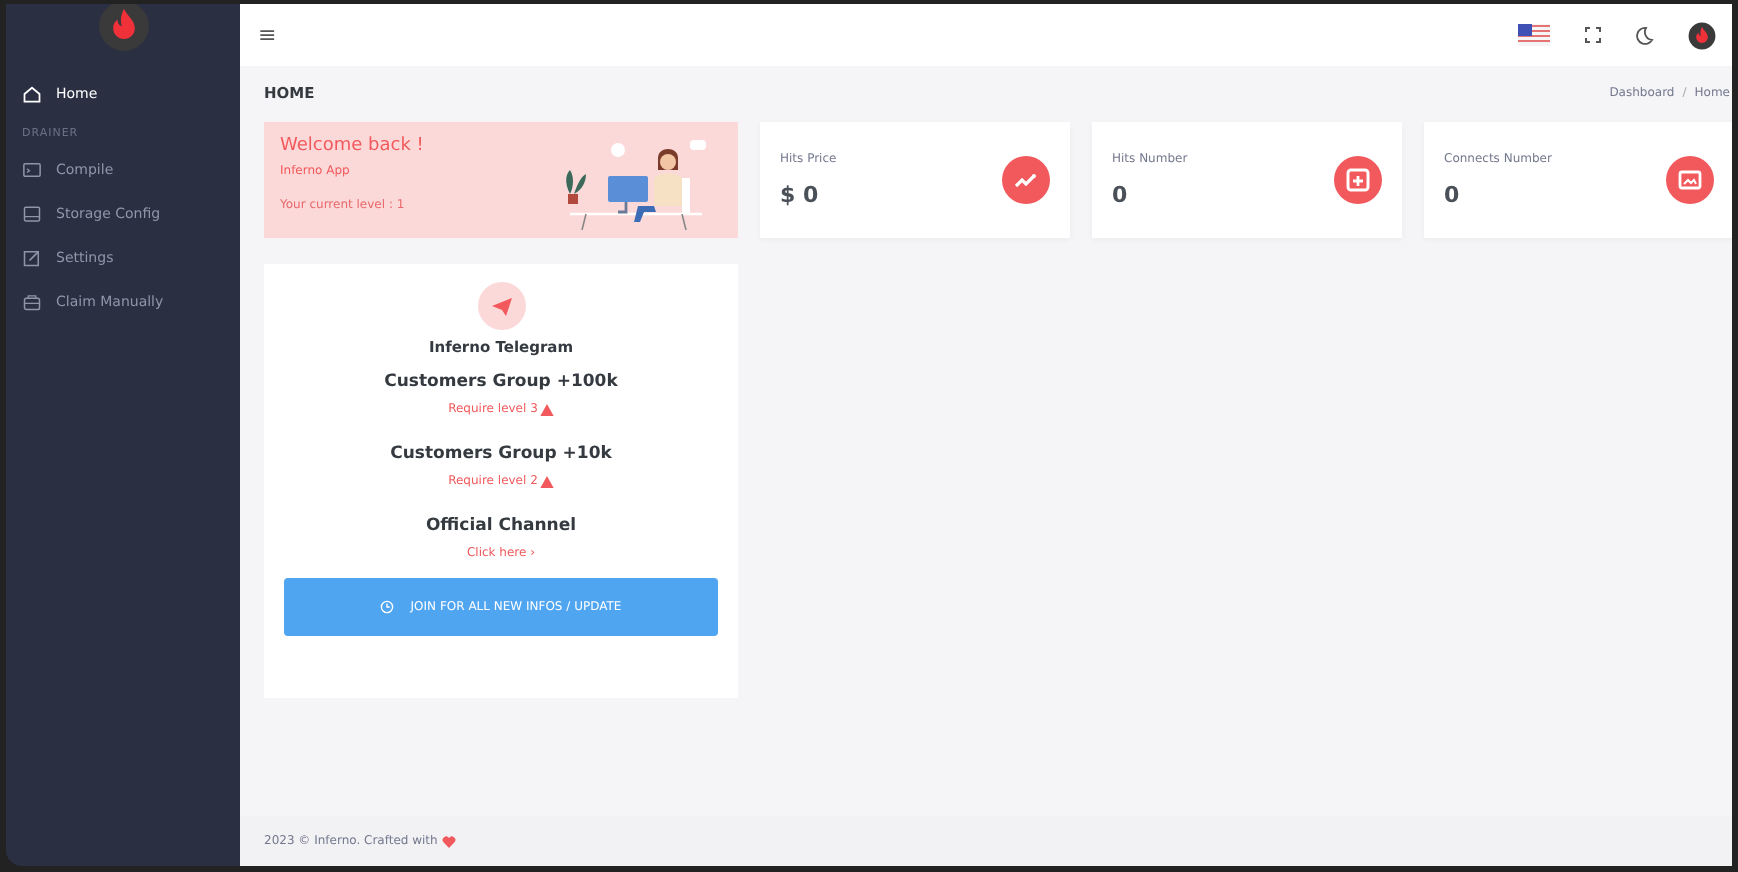 The image size is (1738, 872). What do you see at coordinates (387, 607) in the screenshot?
I see `clock-icon` at bounding box center [387, 607].